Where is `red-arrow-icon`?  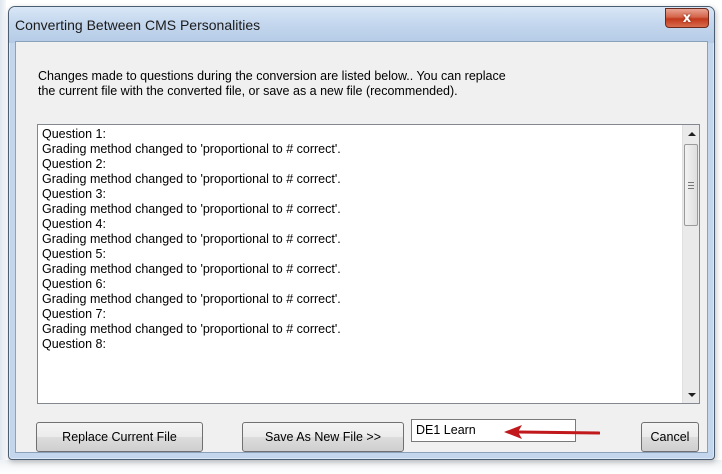
red-arrow-icon is located at coordinates (552, 432).